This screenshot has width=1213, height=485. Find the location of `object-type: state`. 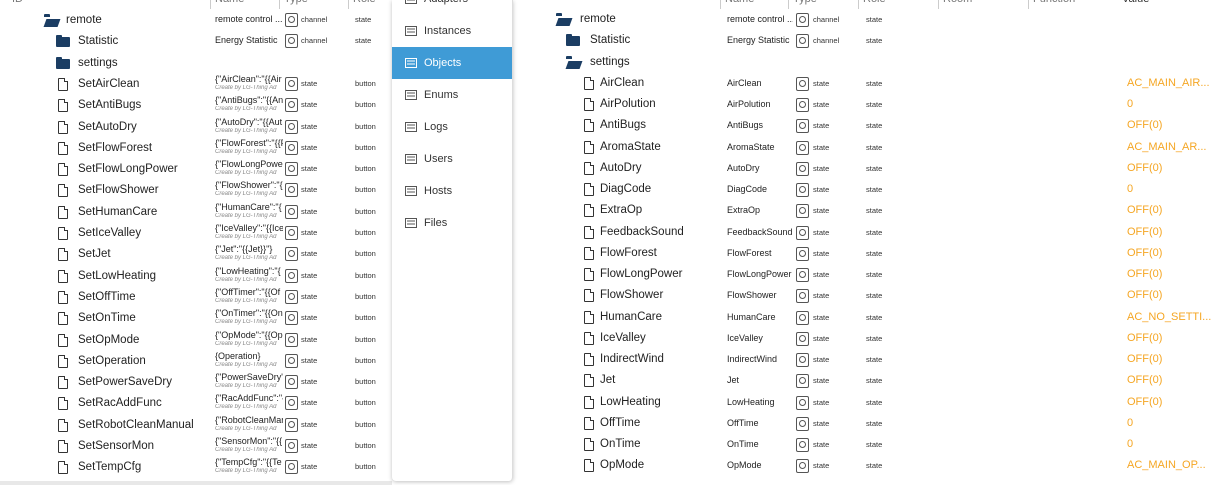

object-type: state is located at coordinates (821, 466).